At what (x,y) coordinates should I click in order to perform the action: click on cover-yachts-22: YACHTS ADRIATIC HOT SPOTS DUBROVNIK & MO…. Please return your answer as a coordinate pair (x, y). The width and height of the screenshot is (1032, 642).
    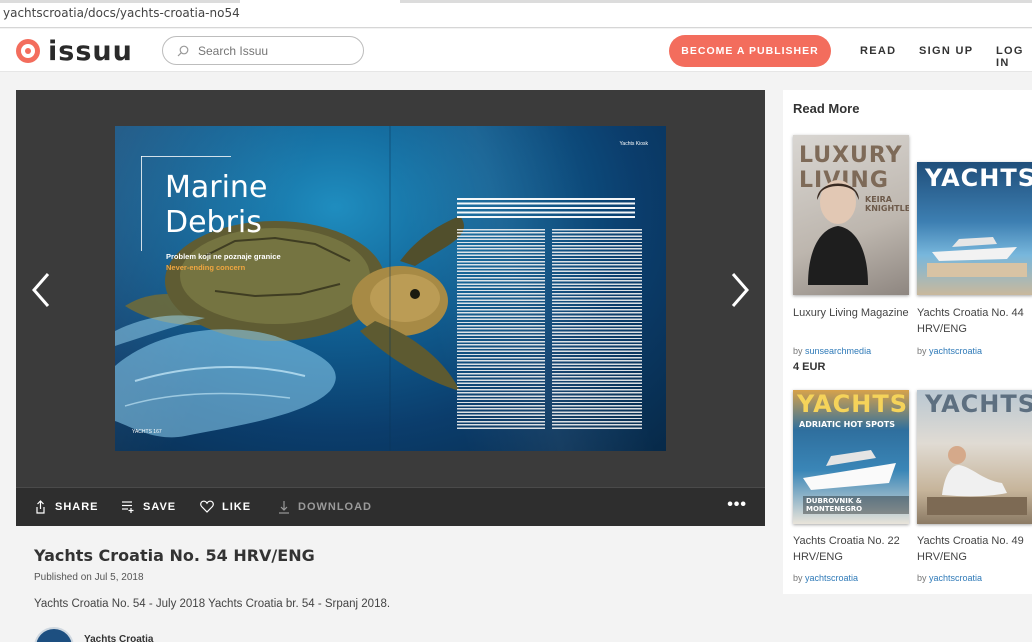
    Looking at the image, I should click on (851, 457).